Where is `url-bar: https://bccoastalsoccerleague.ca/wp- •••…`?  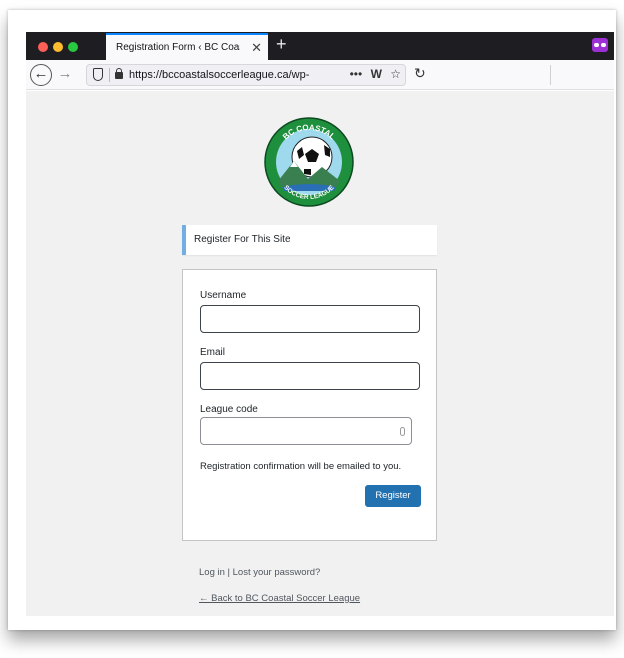 url-bar: https://bccoastalsoccerleague.ca/wp- •••… is located at coordinates (246, 75).